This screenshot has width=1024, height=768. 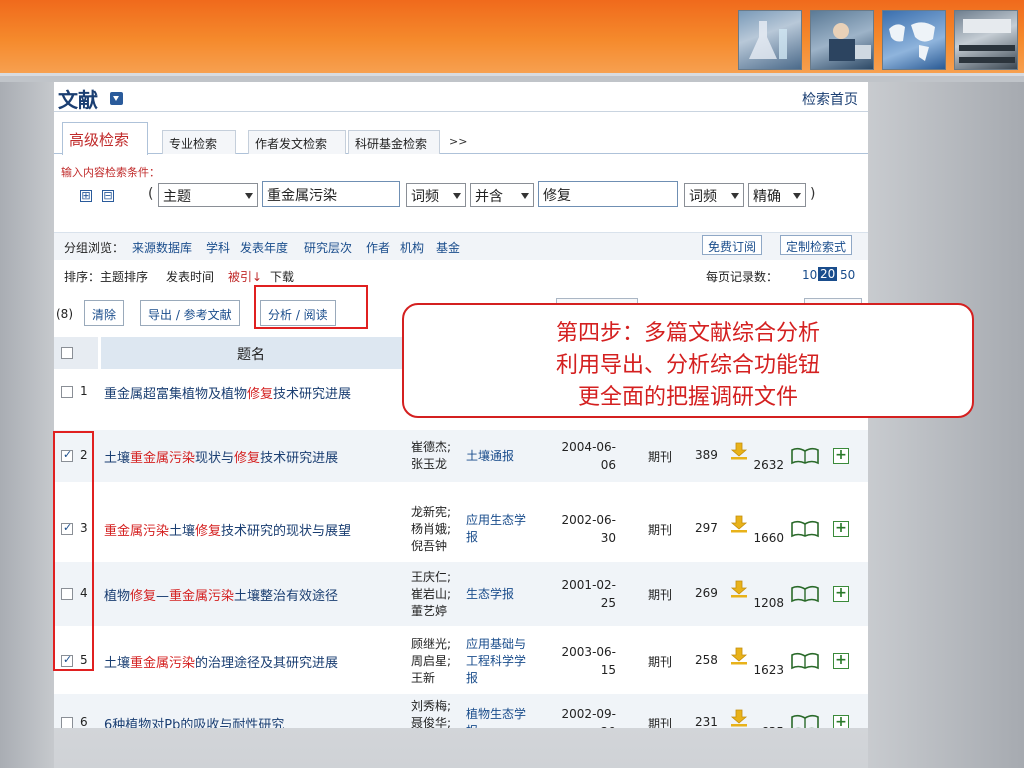 I want to click on freq2-select: 词频, so click(x=714, y=195).